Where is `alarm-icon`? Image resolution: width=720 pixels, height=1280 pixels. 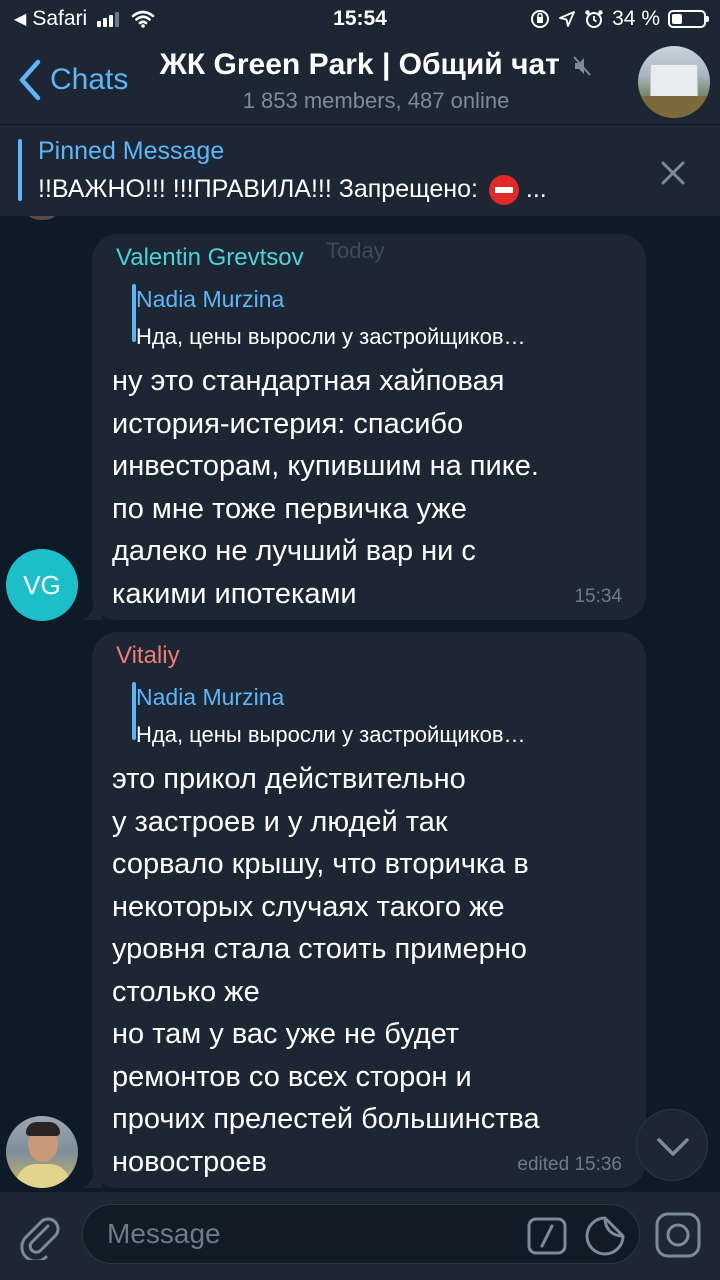 alarm-icon is located at coordinates (594, 19).